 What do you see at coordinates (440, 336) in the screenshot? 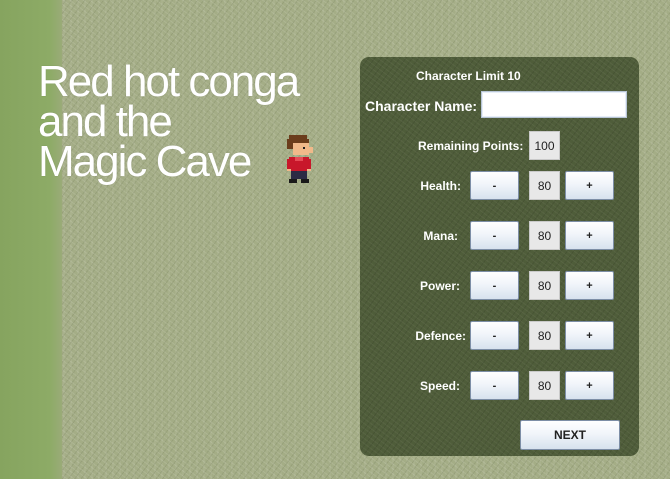
I see `defence-label: Defence:` at bounding box center [440, 336].